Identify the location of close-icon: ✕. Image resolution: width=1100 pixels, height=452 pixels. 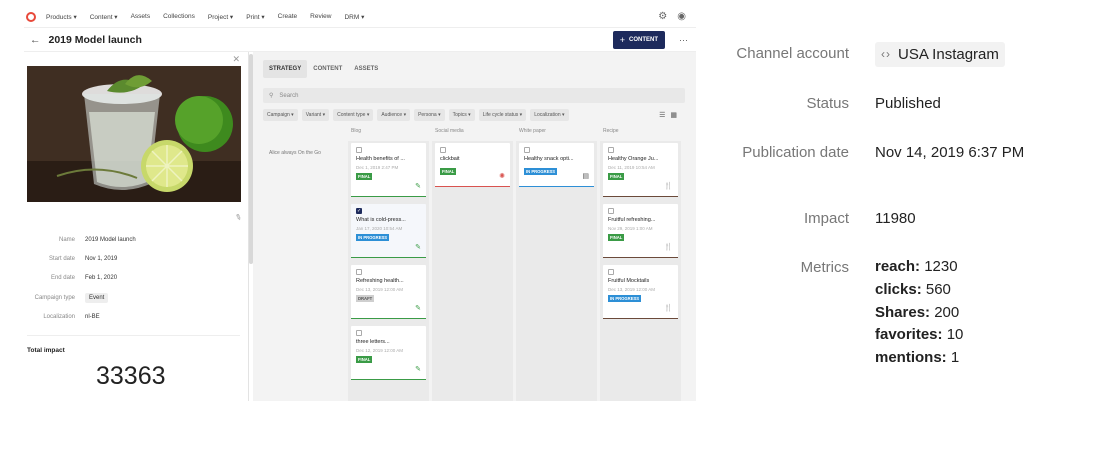
(236, 59).